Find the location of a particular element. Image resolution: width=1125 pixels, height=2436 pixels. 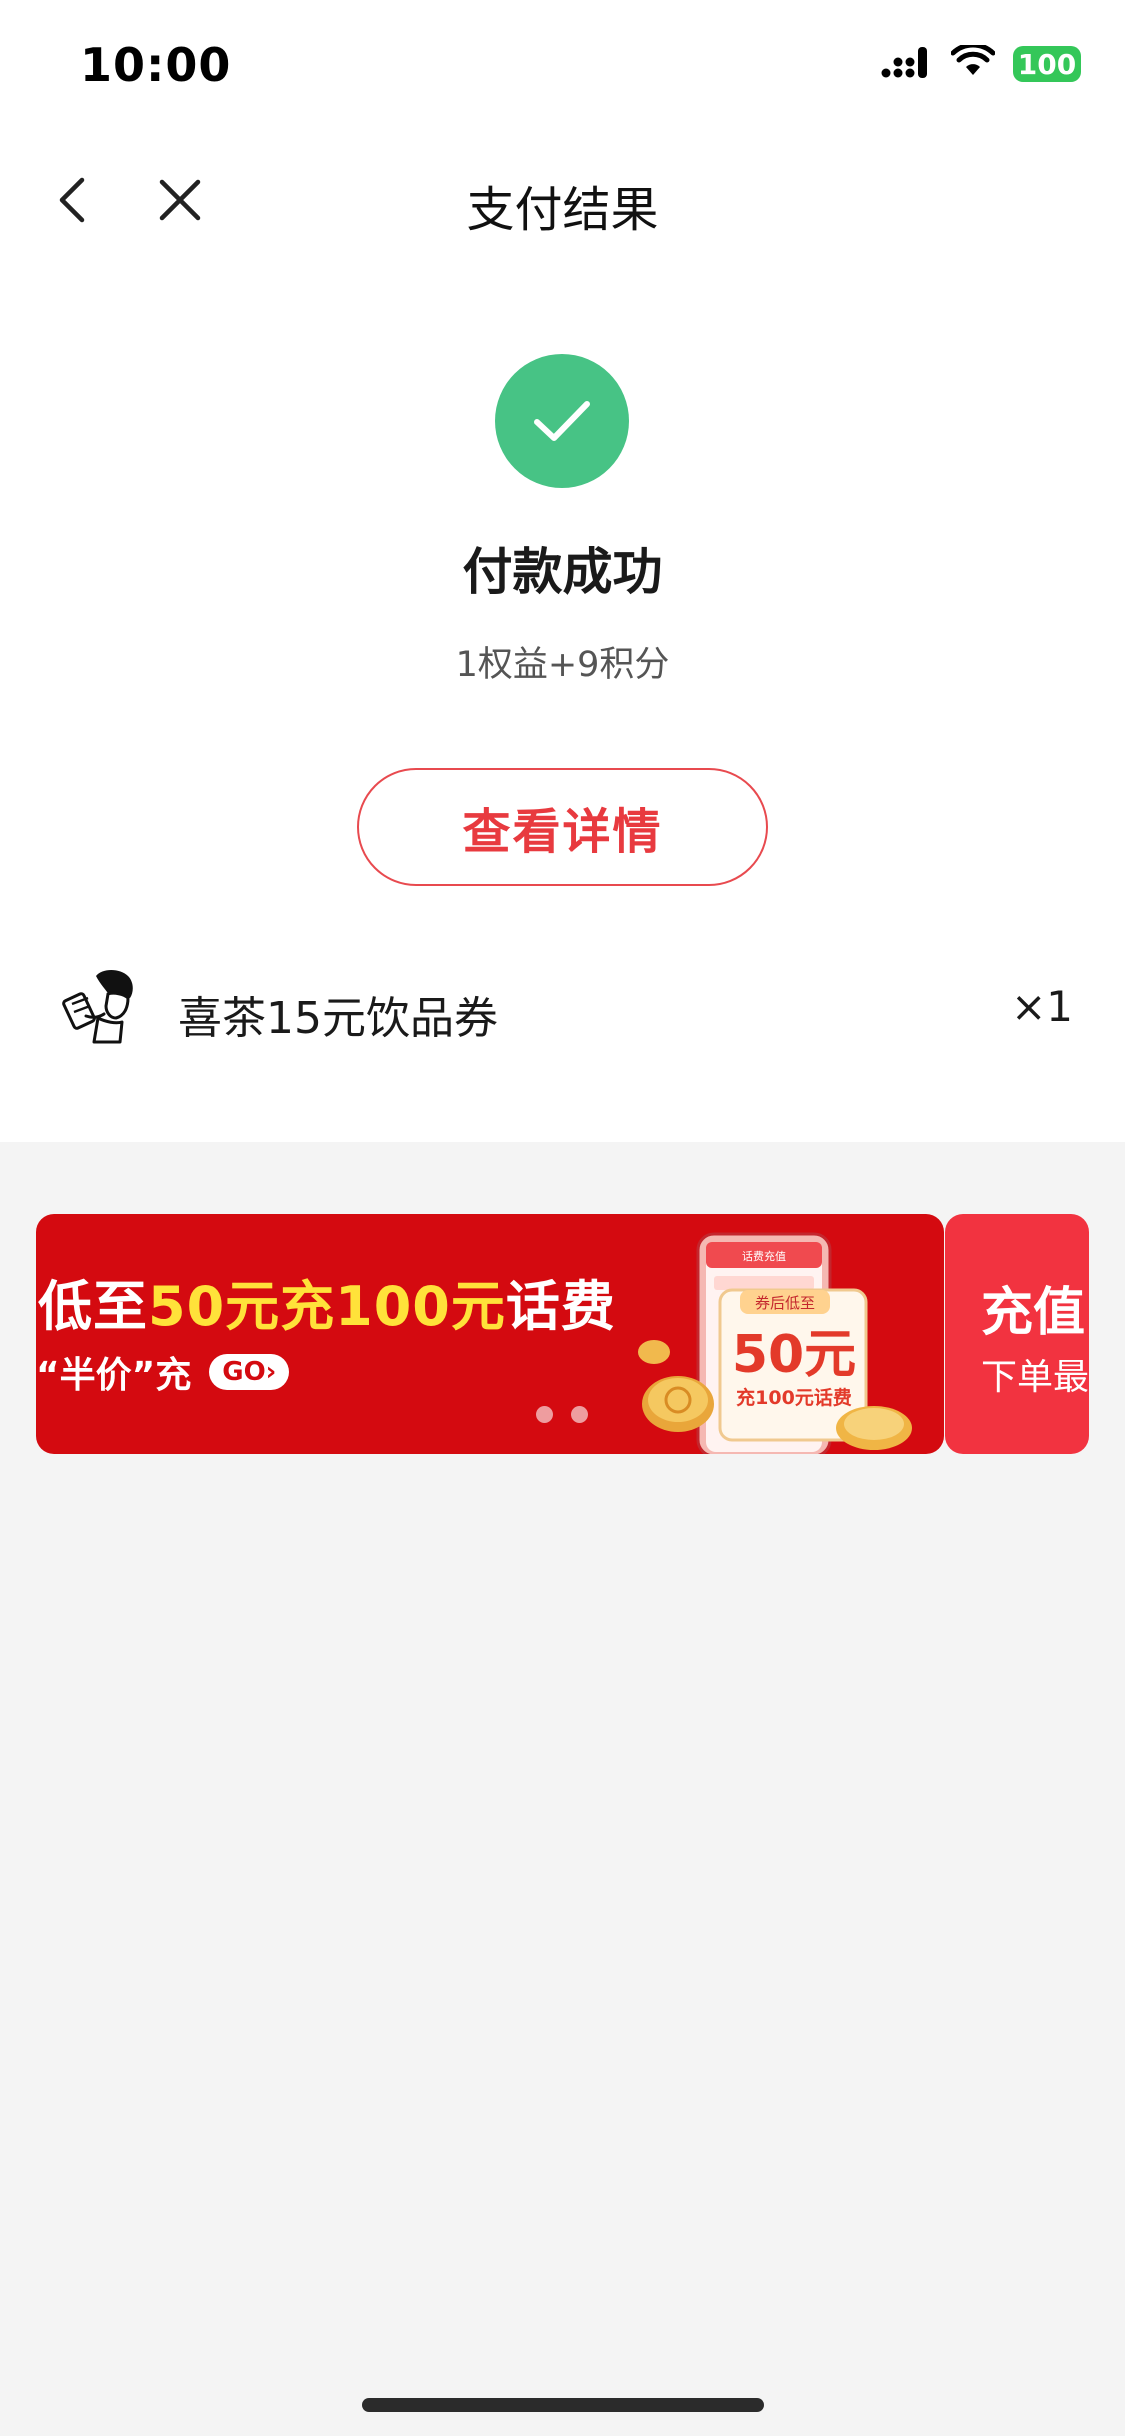

banner-headline-prefix: 低至 is located at coordinates (93, 1306).